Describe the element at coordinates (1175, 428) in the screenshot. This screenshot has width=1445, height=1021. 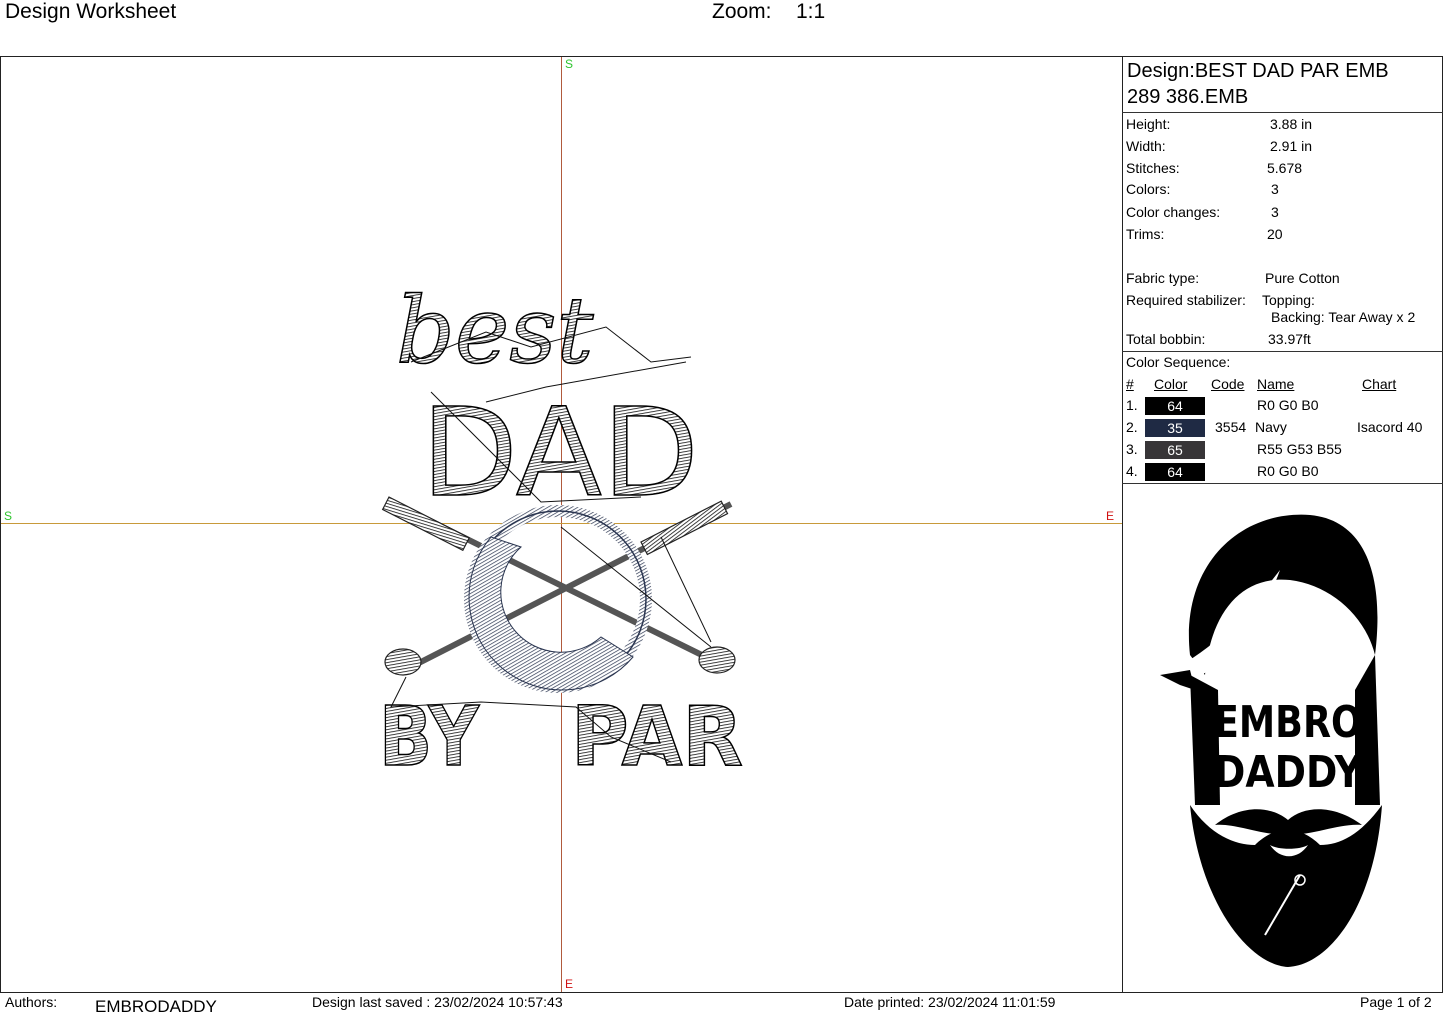
I see `color-swatch: 35` at that location.